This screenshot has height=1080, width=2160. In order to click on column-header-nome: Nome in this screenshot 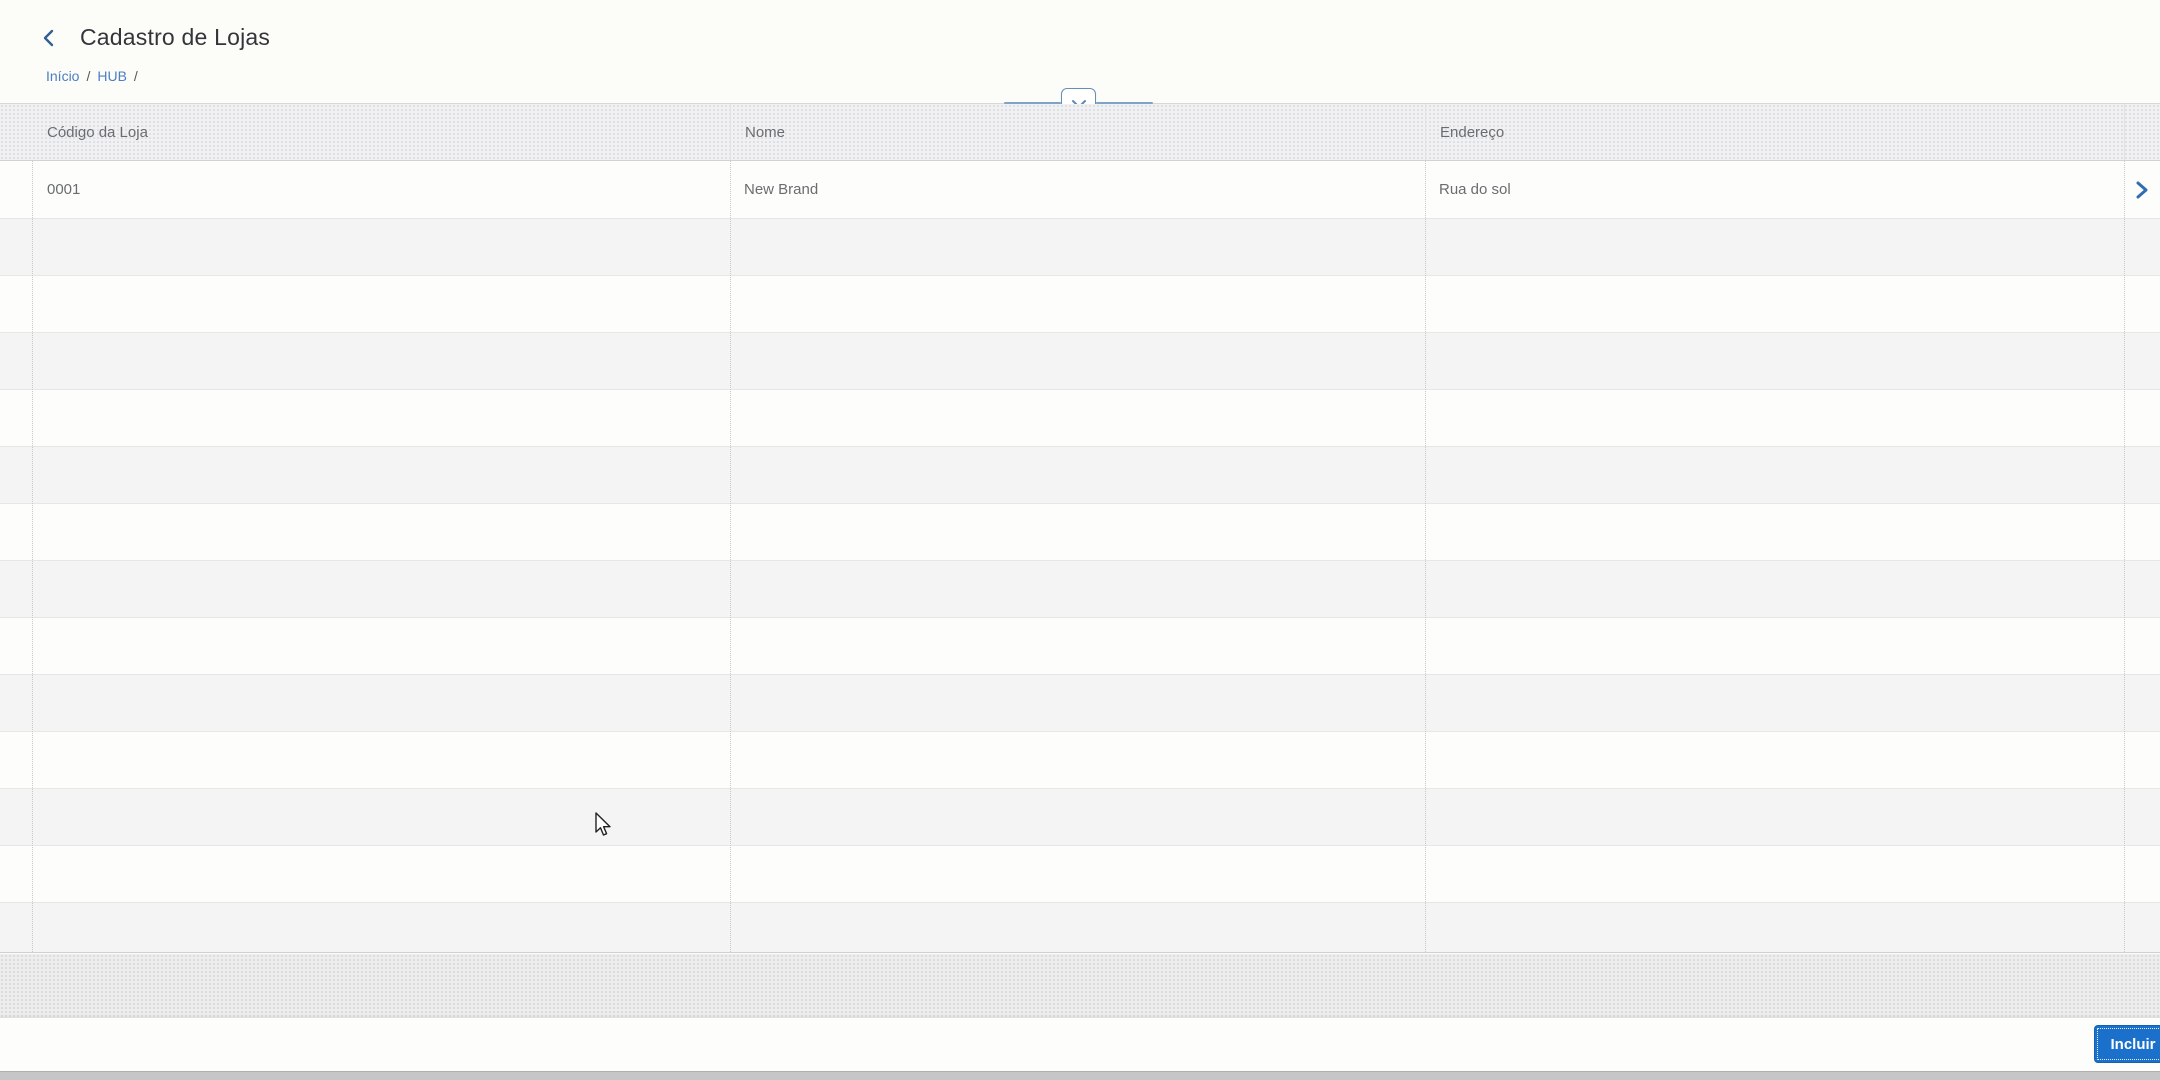, I will do `click(1077, 132)`.